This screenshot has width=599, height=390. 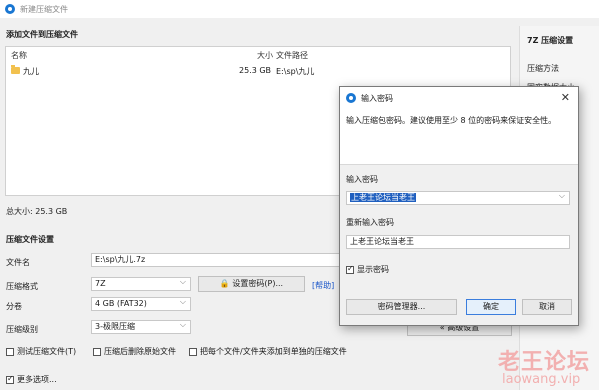 I want to click on file-name: 九儿, so click(x=31, y=71).